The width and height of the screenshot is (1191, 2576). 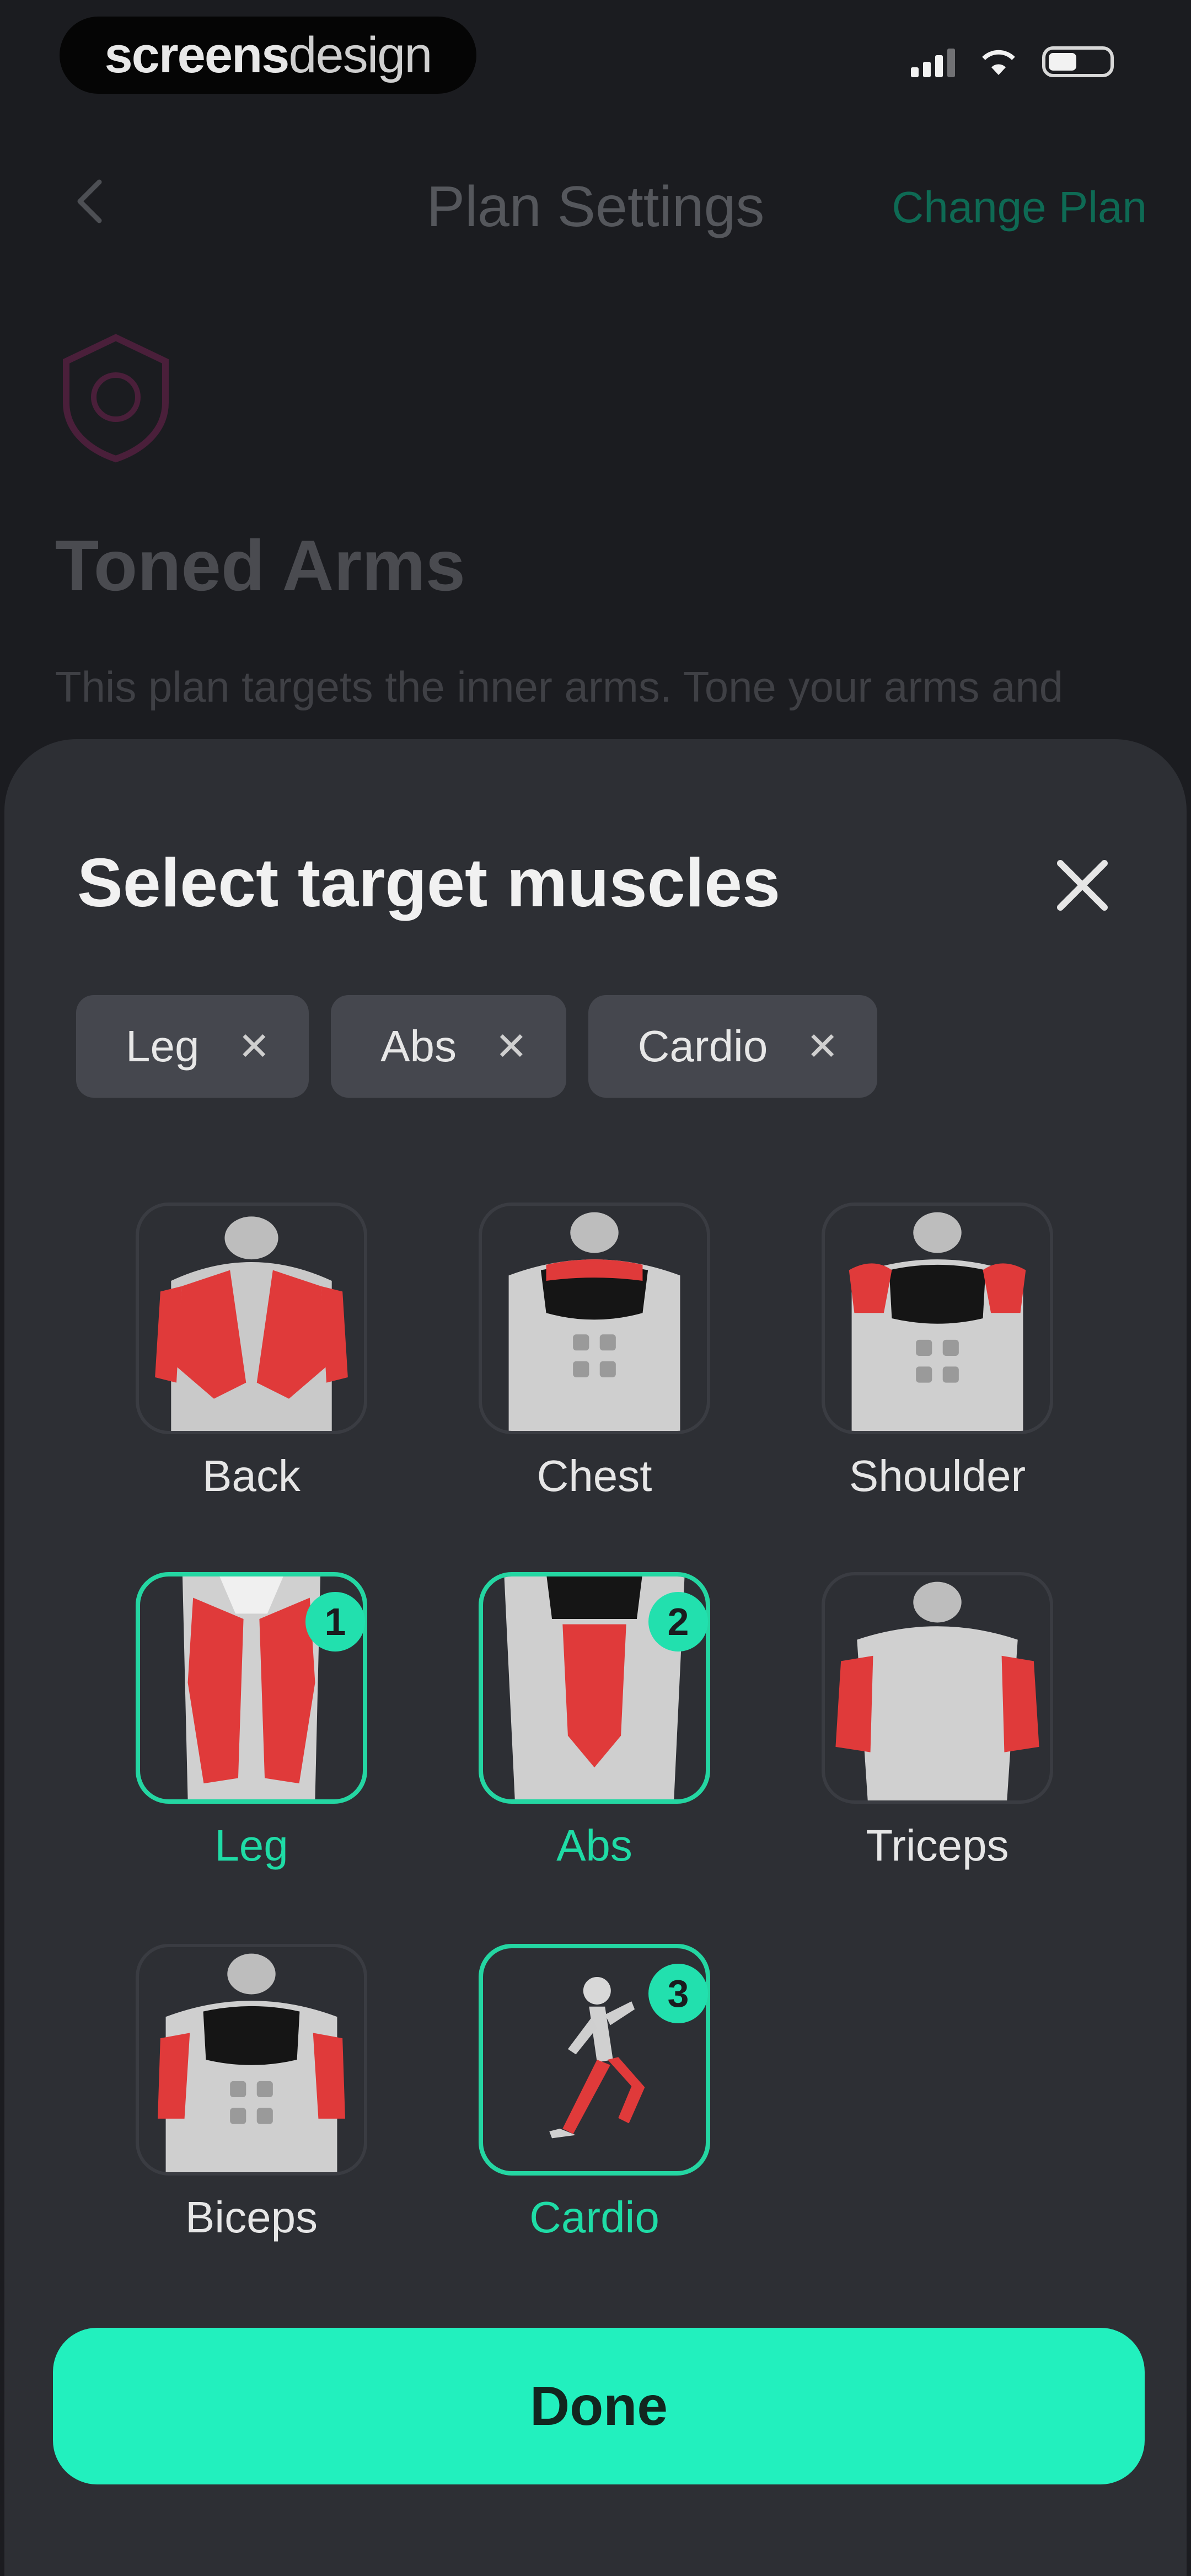 I want to click on sheet-title: Select target muscles, so click(x=429, y=883).